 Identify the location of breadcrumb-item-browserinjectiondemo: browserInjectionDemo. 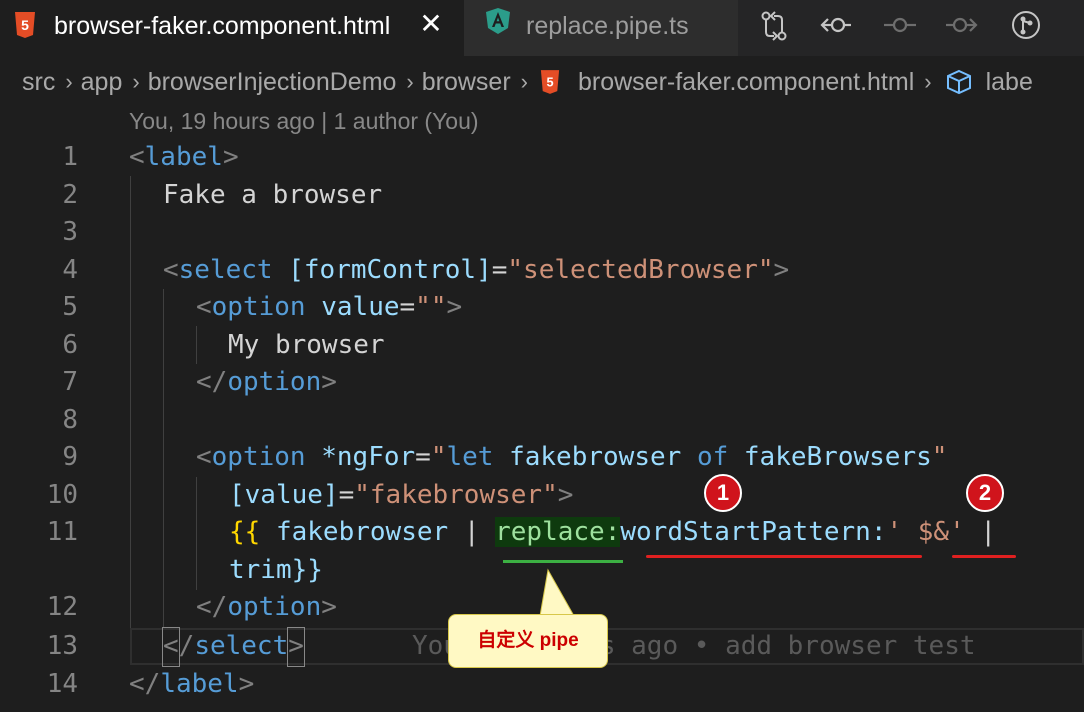
(272, 82).